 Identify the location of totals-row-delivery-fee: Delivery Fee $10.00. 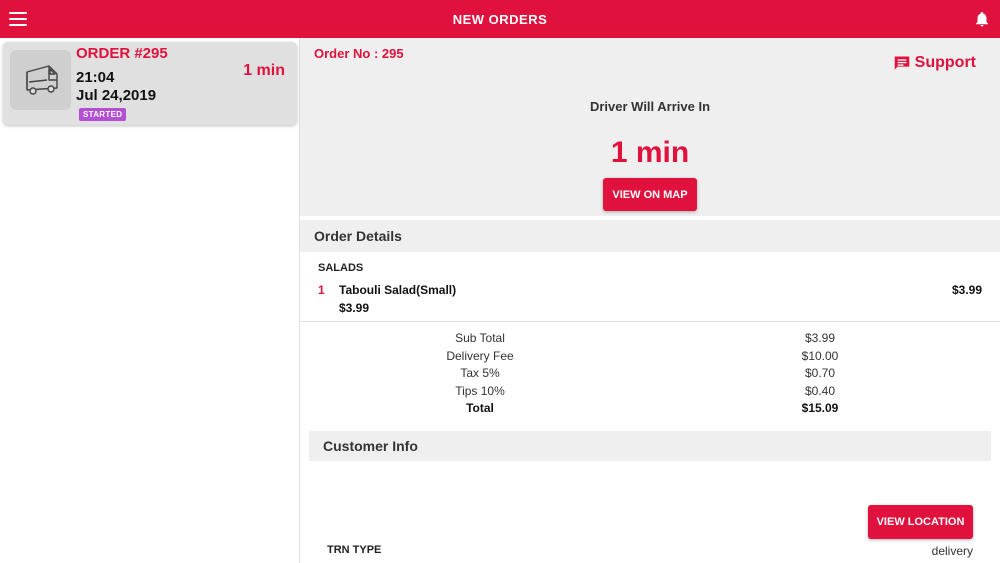
(650, 358).